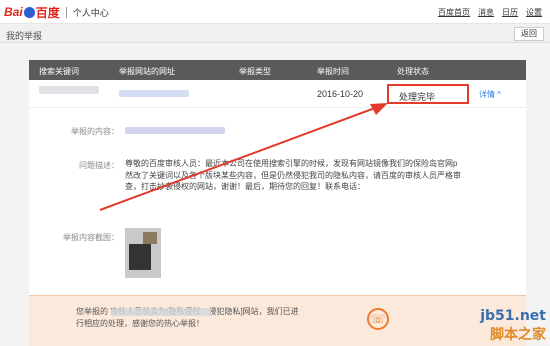  I want to click on watermark-site: jb51.net, so click(513, 316).